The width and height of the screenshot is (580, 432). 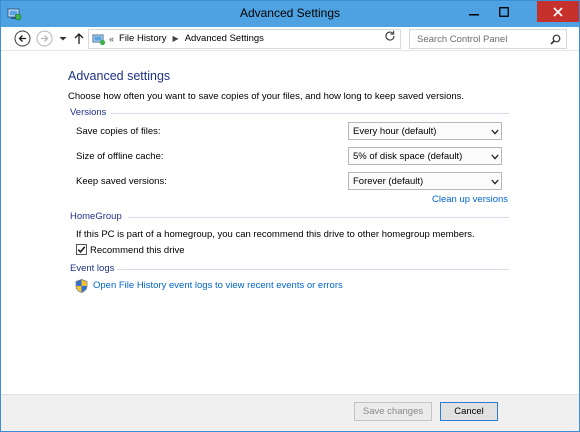 I want to click on offline-cache-label: Size of offline cache:, so click(x=120, y=156).